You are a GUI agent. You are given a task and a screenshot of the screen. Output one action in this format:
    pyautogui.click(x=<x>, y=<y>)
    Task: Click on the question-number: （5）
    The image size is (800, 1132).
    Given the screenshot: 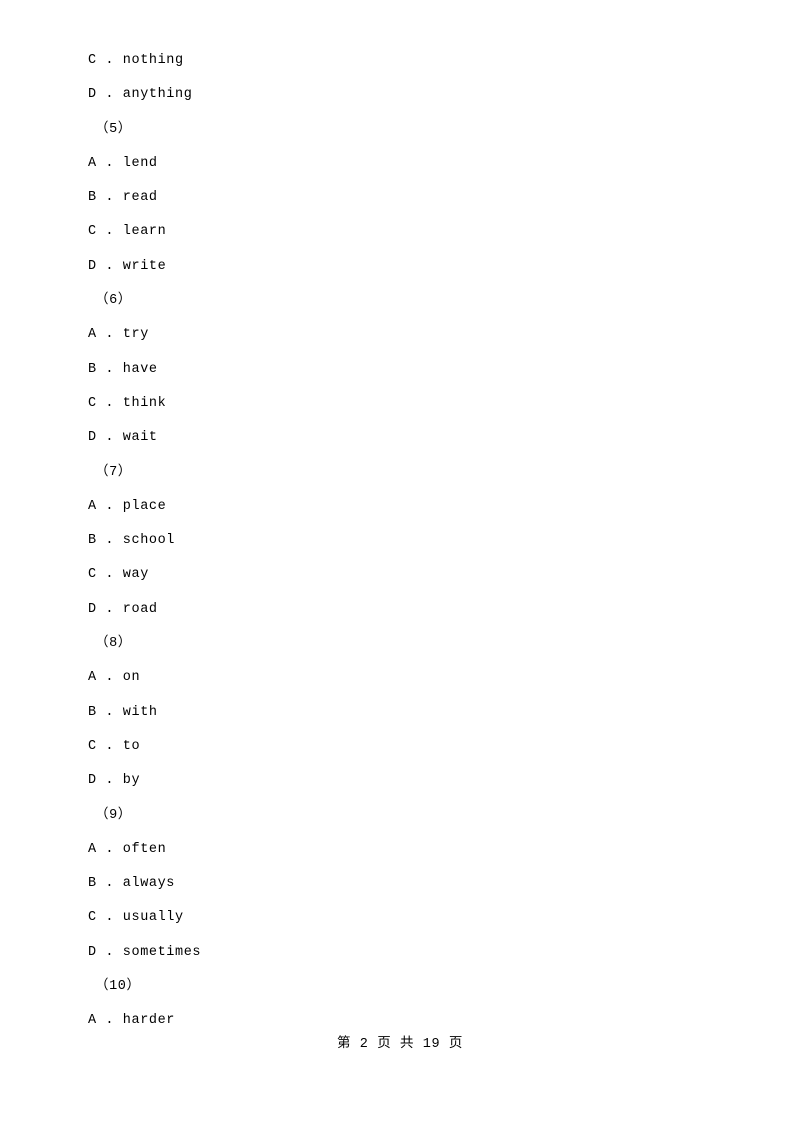 What is the action you would take?
    pyautogui.click(x=113, y=129)
    